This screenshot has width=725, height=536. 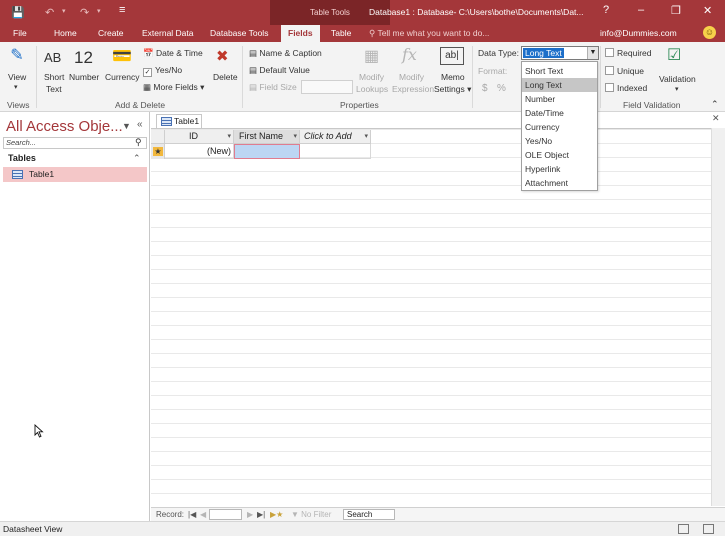 I want to click on undo-dropdown-icon: ▾, so click(x=64, y=11).